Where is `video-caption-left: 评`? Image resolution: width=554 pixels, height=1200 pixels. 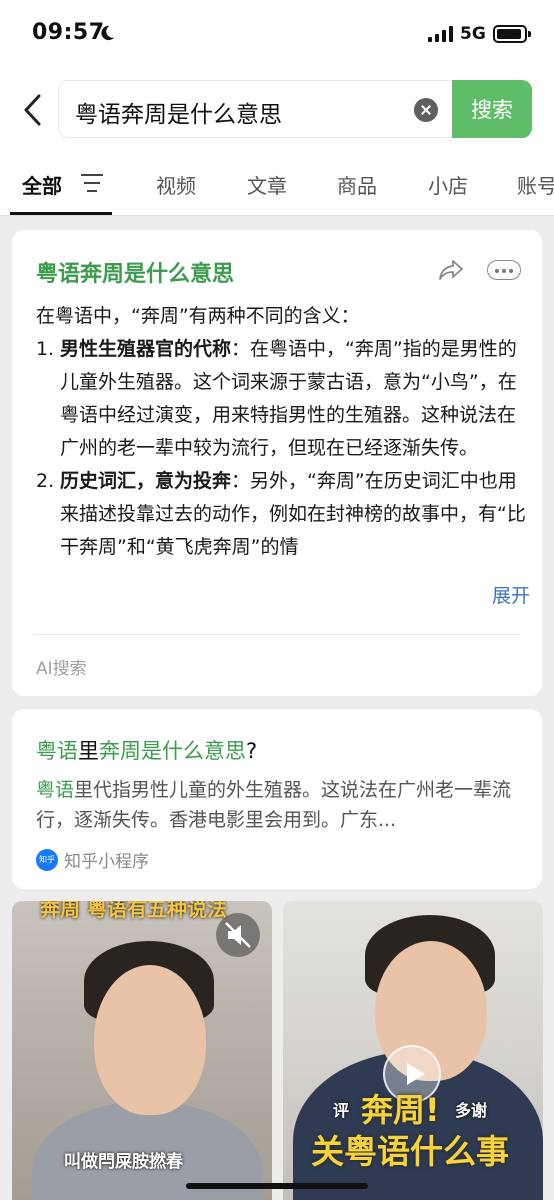 video-caption-left: 评 is located at coordinates (341, 1110).